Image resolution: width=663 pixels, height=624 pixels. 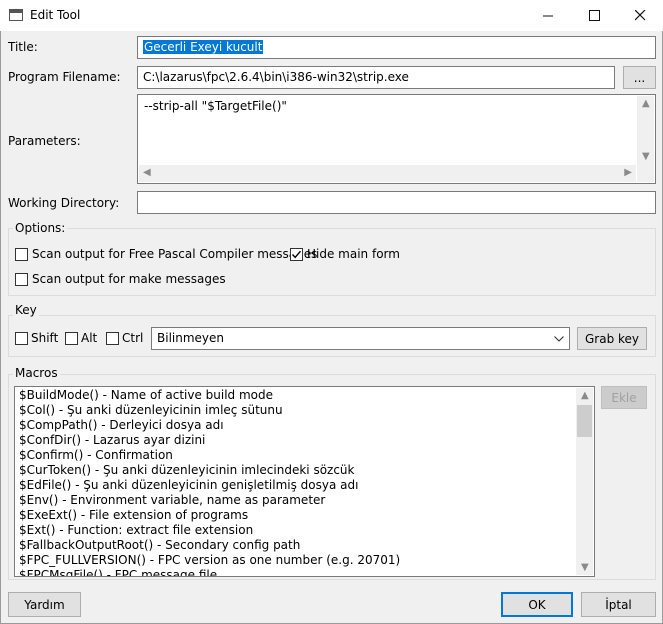 What do you see at coordinates (16, 15) in the screenshot?
I see `app-window-icon` at bounding box center [16, 15].